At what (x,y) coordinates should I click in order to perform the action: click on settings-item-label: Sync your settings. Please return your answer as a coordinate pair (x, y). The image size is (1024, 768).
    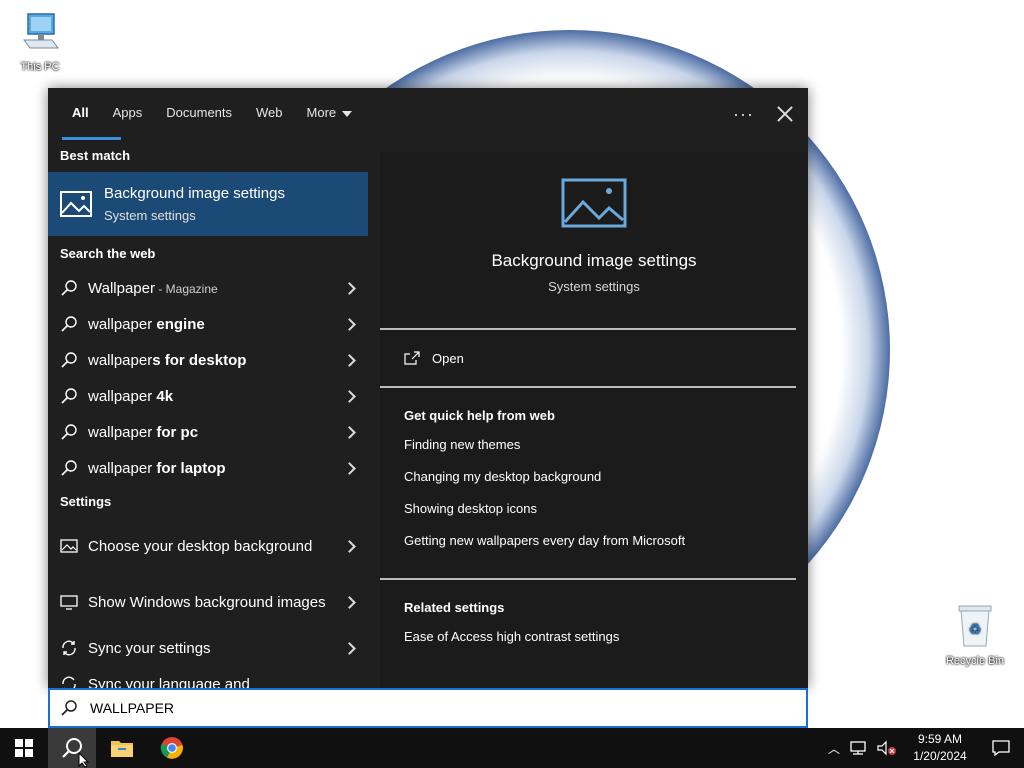
    Looking at the image, I should click on (149, 648).